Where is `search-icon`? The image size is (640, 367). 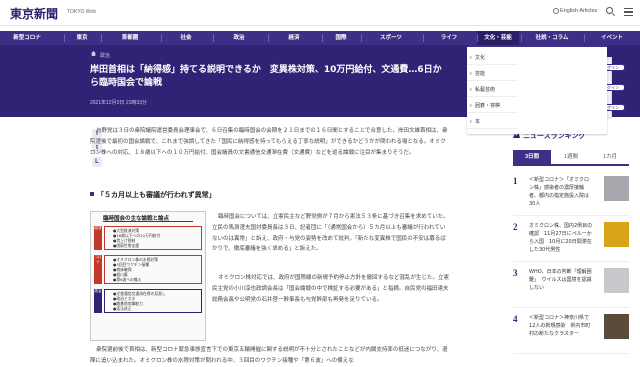
search-icon is located at coordinates (609, 10).